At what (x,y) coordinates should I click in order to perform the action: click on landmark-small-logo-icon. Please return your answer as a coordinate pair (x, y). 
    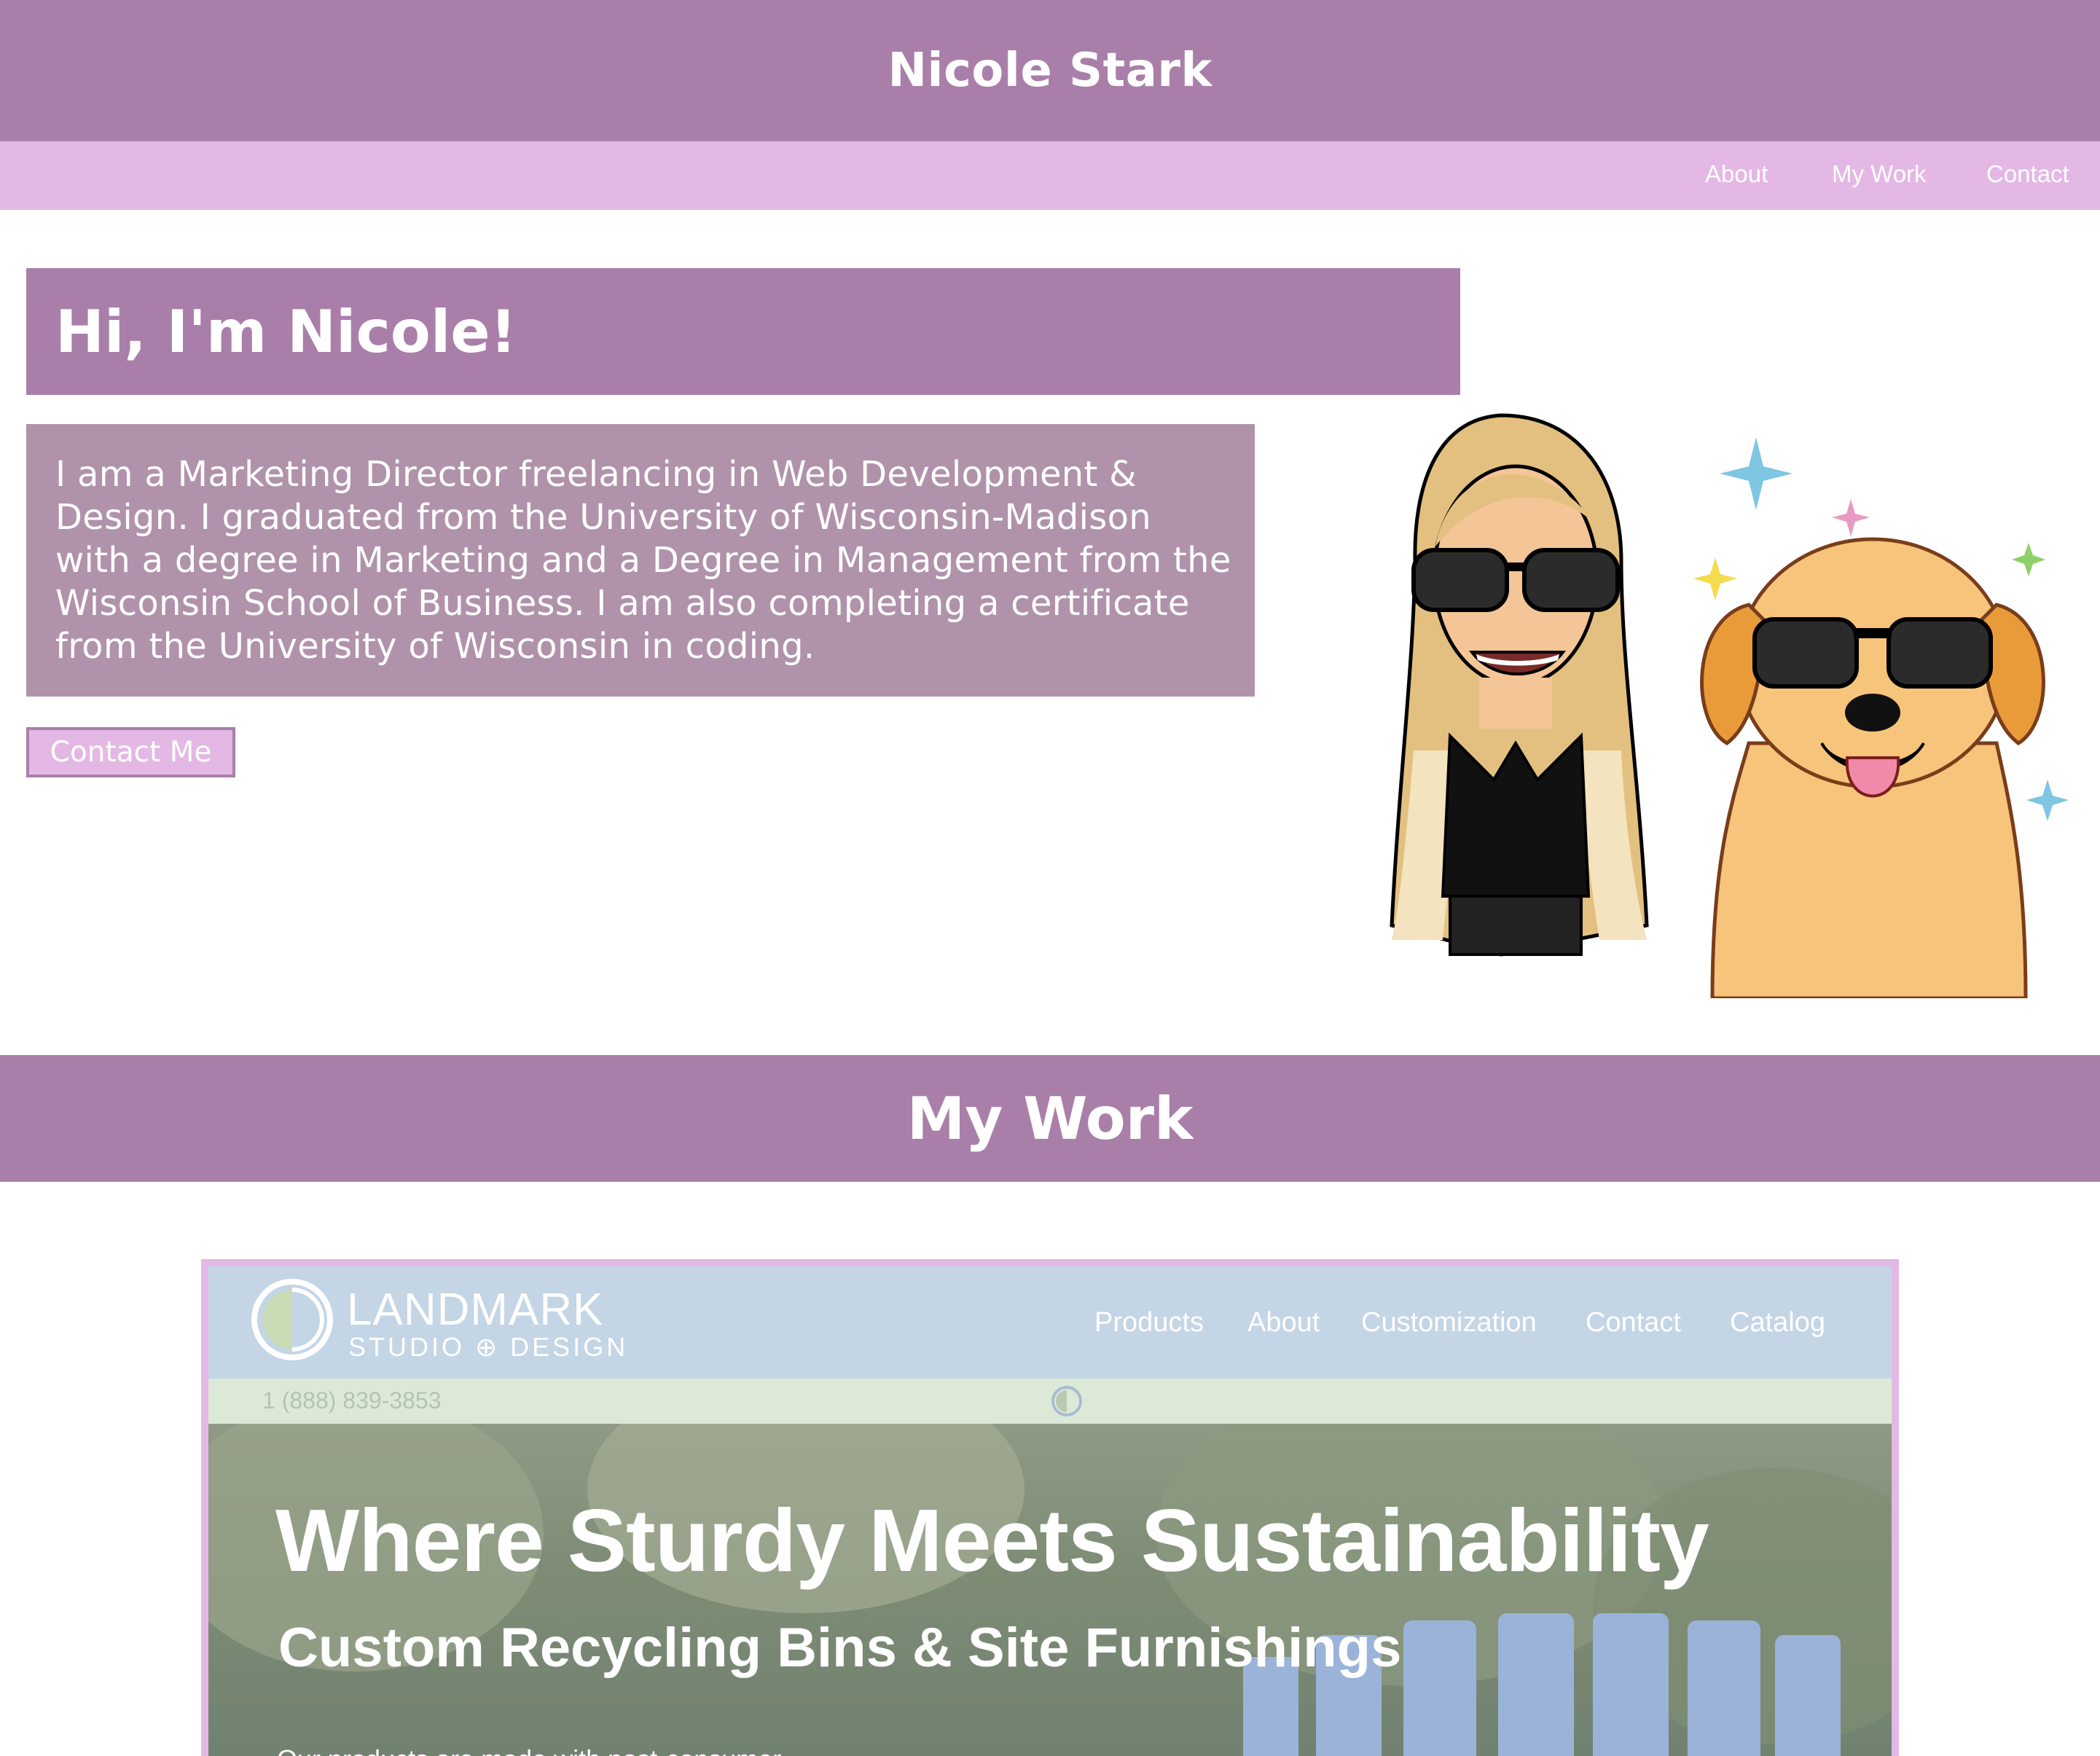
    Looking at the image, I should click on (1067, 1401).